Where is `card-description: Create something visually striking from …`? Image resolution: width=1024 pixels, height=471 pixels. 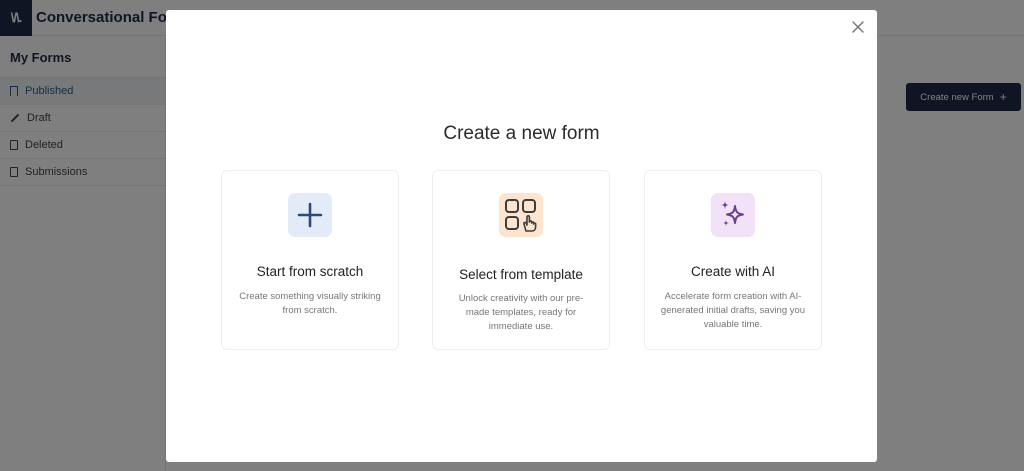 card-description: Create something visually striking from … is located at coordinates (310, 303).